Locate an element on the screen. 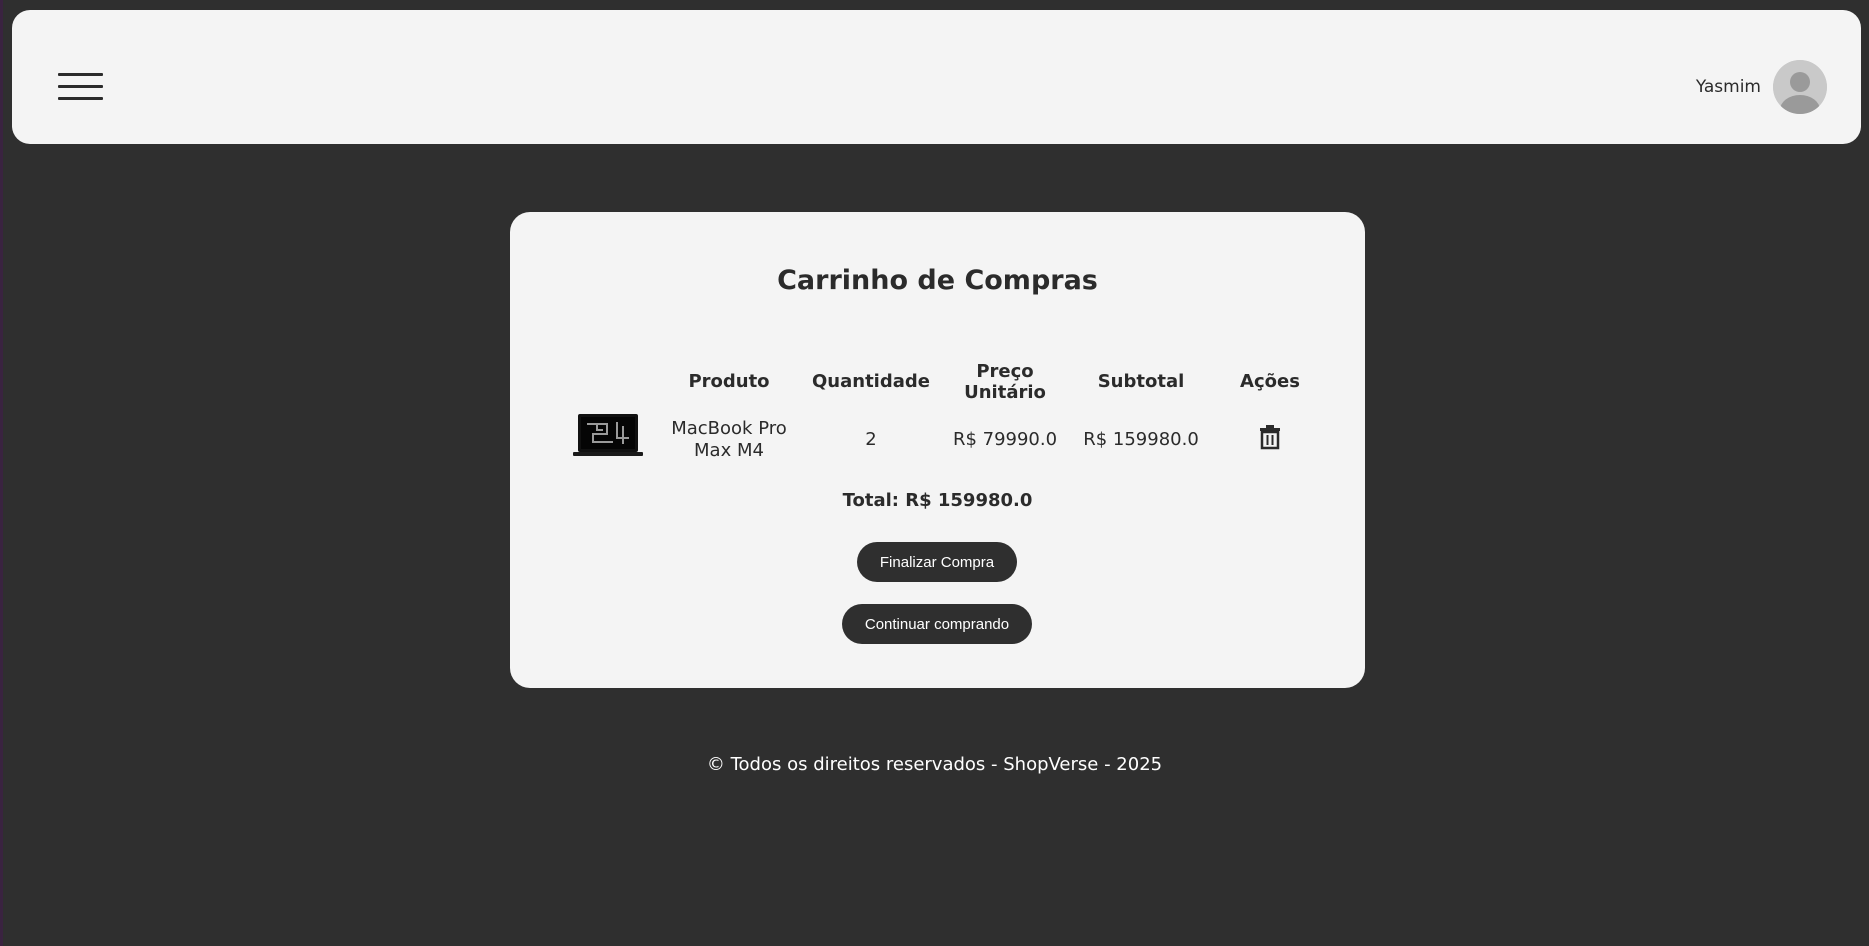  item-quantity: 2 is located at coordinates (871, 439).